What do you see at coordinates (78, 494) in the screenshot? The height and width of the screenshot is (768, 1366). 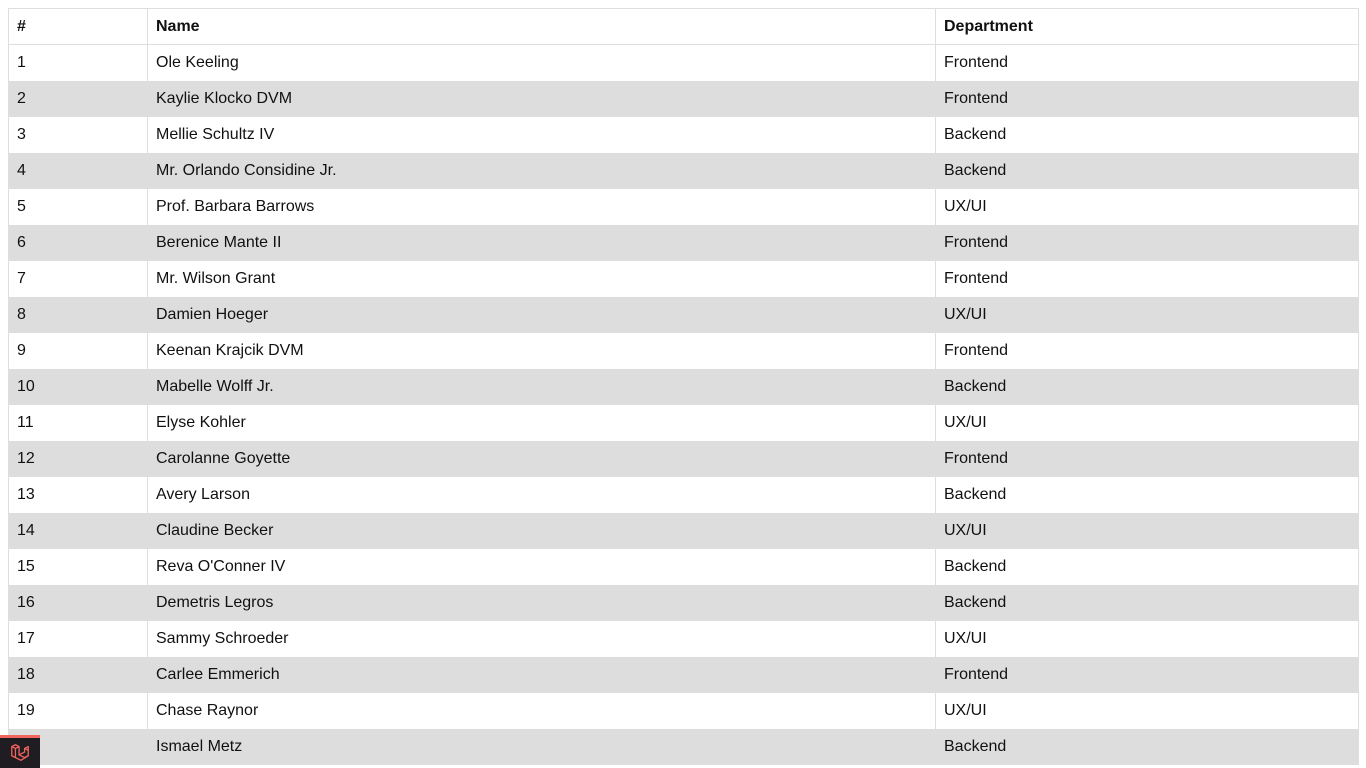 I see `cell-number: 13` at bounding box center [78, 494].